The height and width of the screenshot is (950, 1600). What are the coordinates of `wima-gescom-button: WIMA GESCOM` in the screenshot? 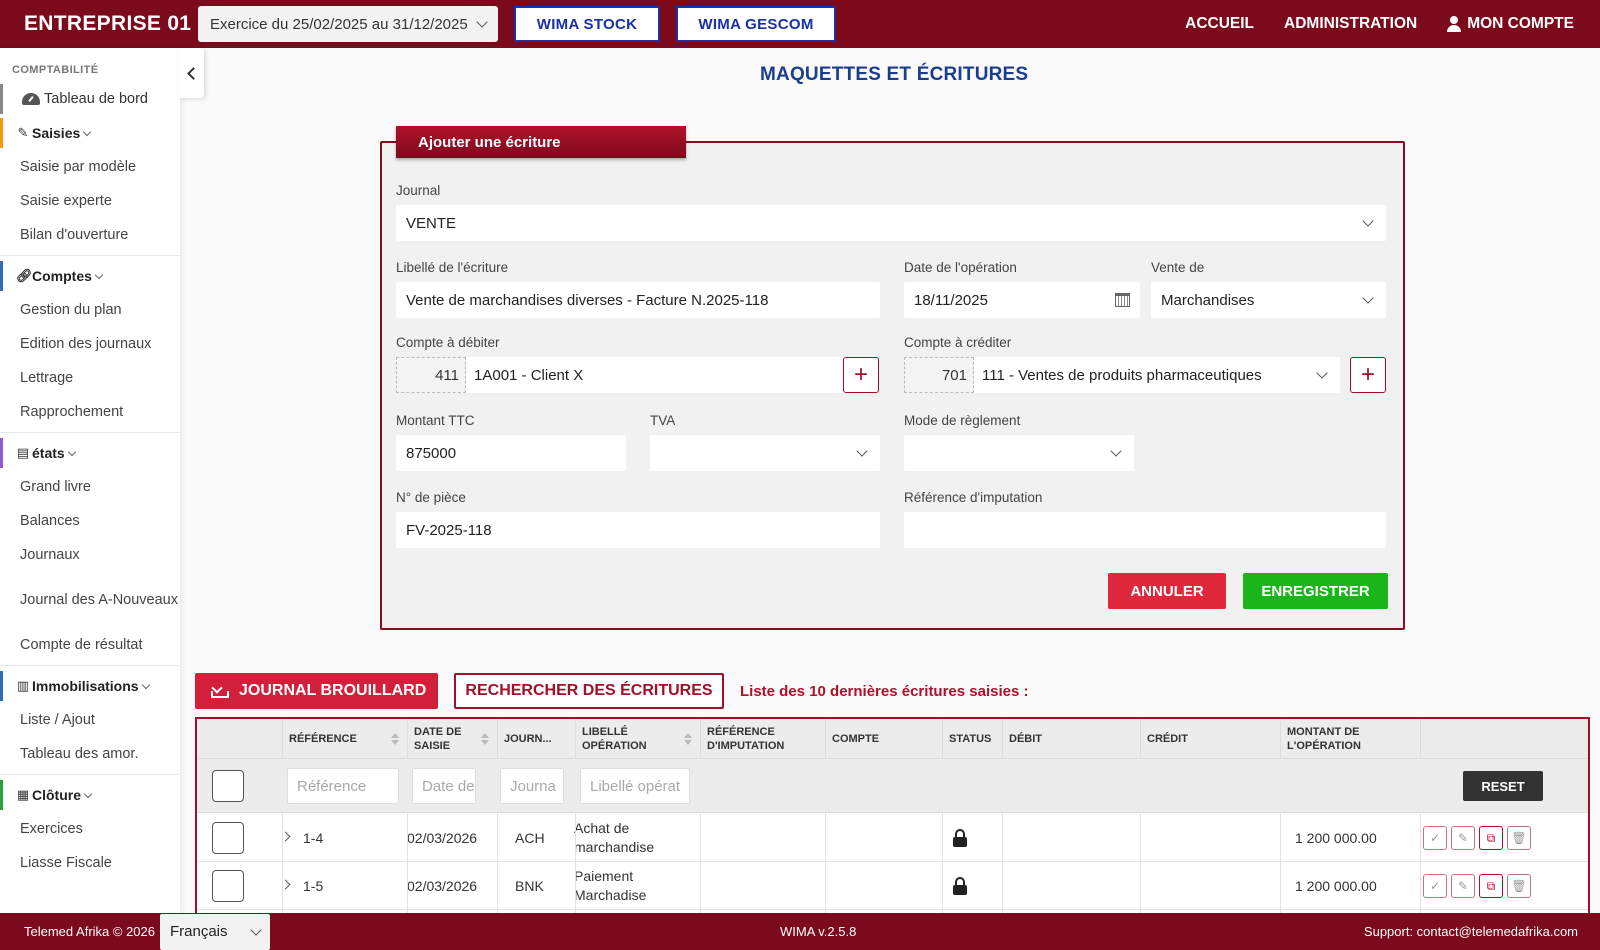 It's located at (756, 24).